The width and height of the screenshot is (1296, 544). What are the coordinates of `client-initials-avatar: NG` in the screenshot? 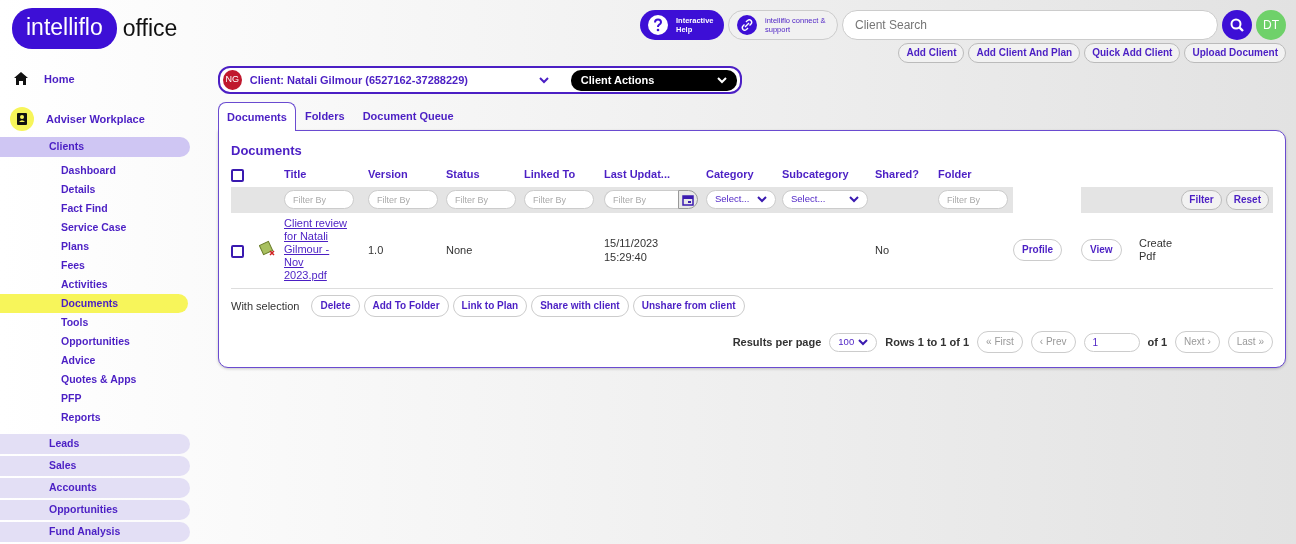 It's located at (232, 80).